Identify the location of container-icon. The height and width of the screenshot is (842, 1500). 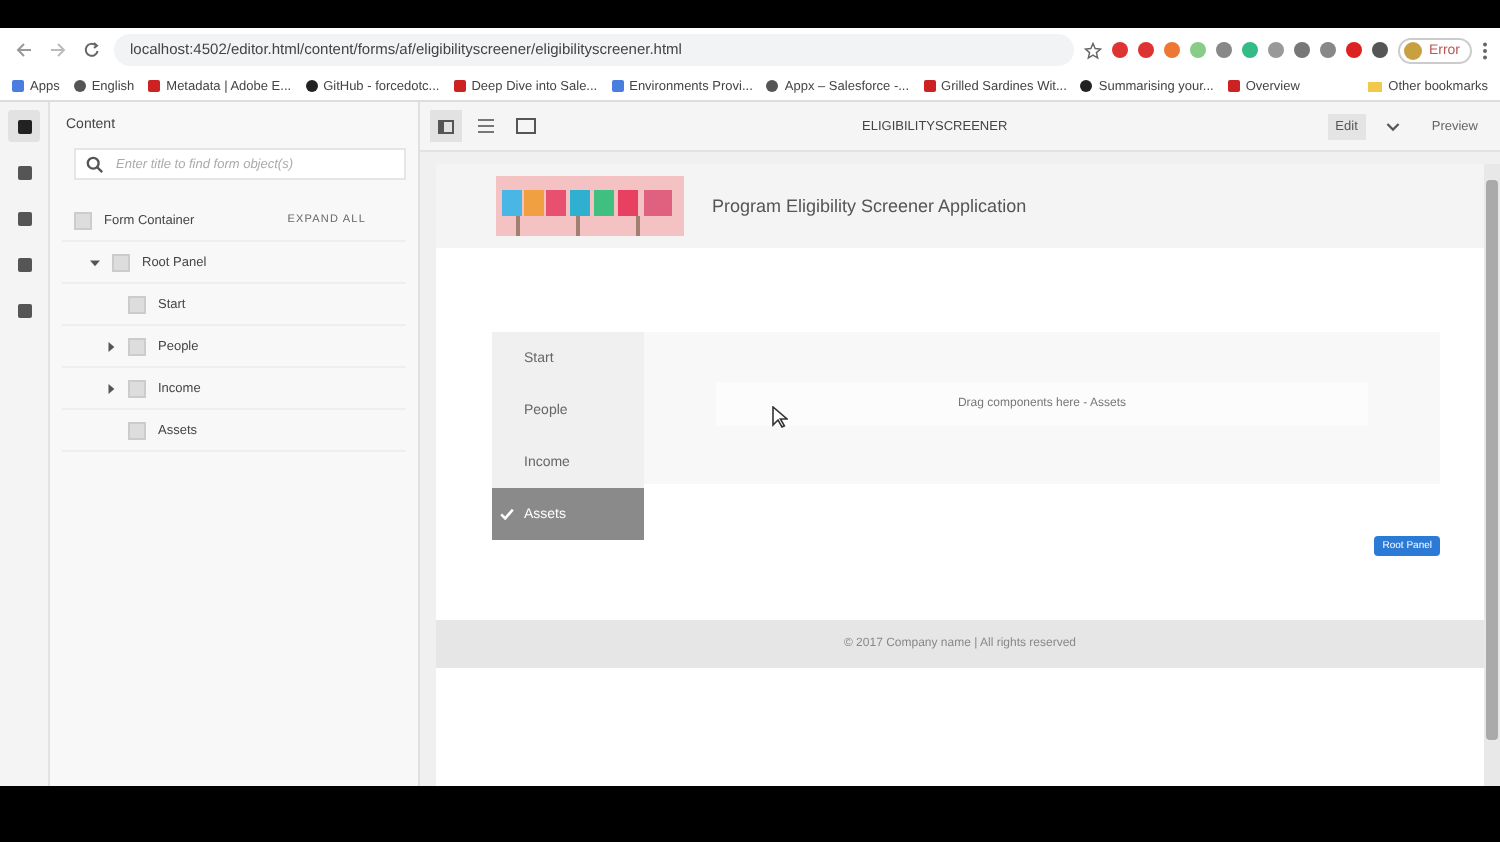
(83, 220).